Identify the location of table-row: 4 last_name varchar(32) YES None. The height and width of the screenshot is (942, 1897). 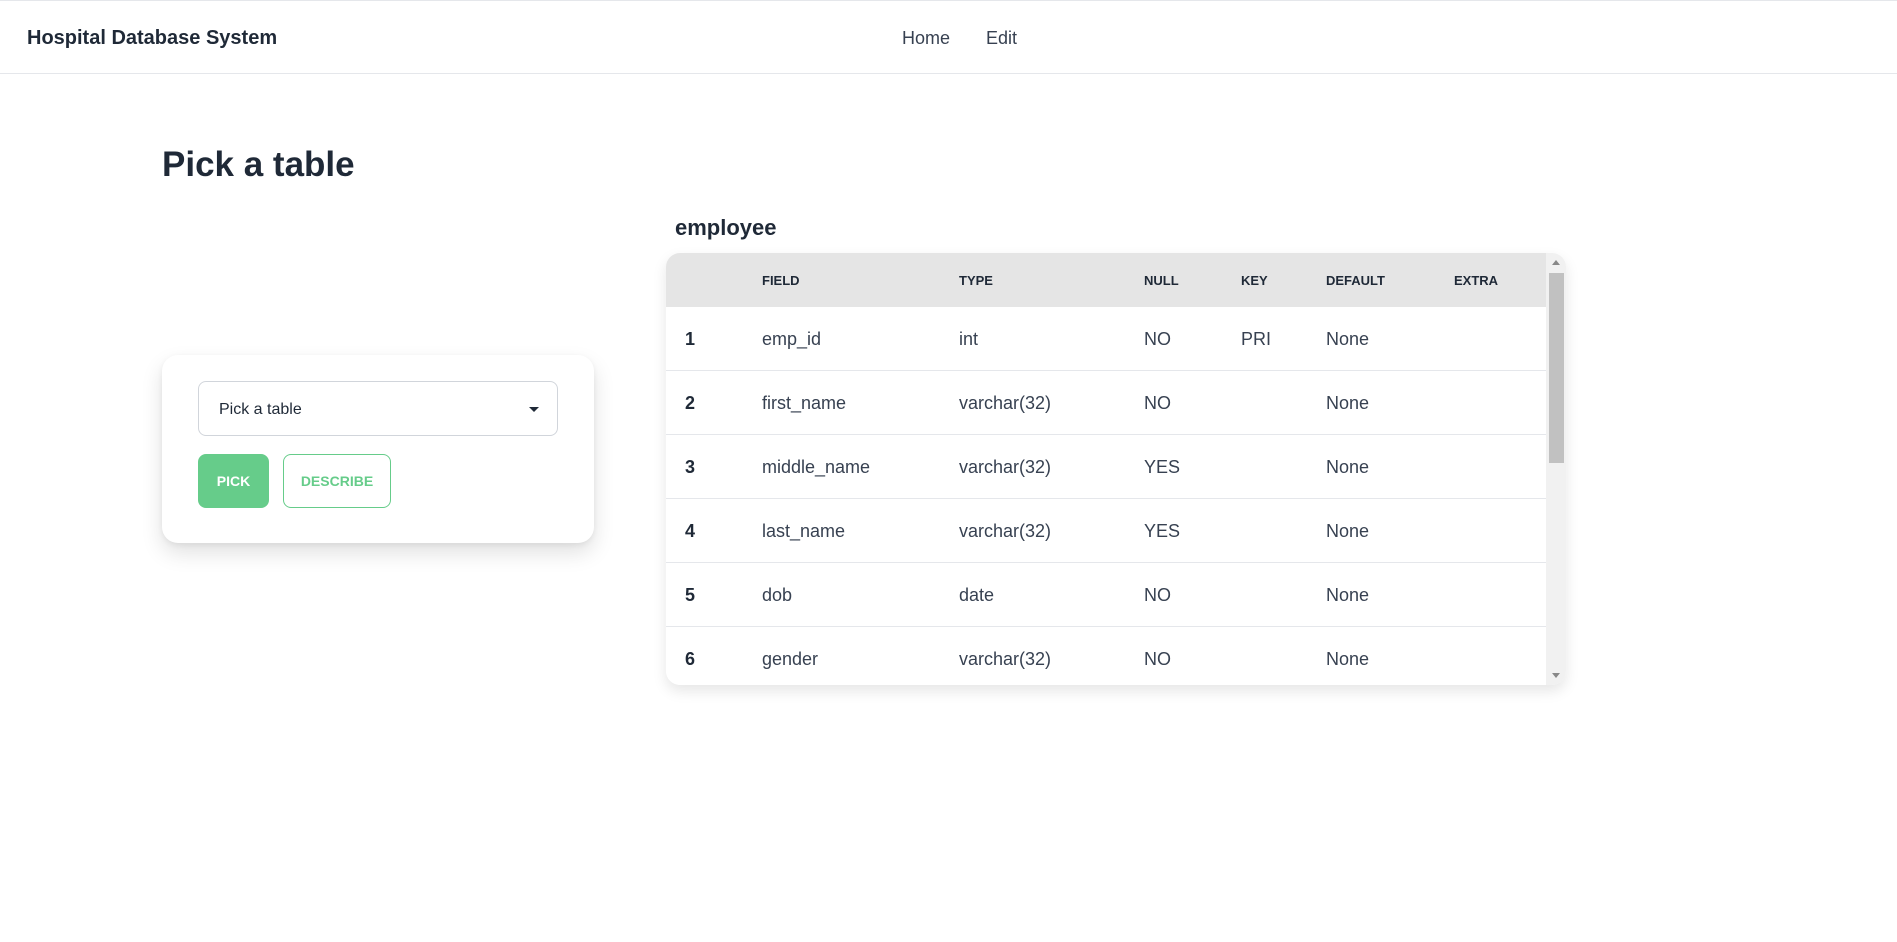
(1106, 531).